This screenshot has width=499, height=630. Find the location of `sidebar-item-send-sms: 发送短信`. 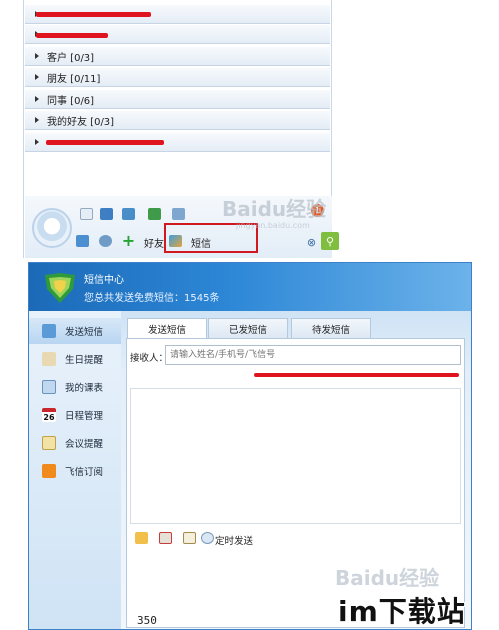

sidebar-item-send-sms: 发送短信 is located at coordinates (75, 331).